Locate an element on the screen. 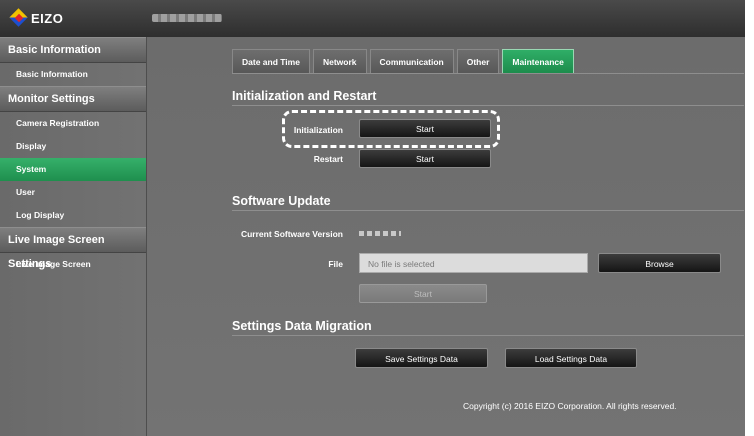  sidebar-item-system: System is located at coordinates (73, 169).